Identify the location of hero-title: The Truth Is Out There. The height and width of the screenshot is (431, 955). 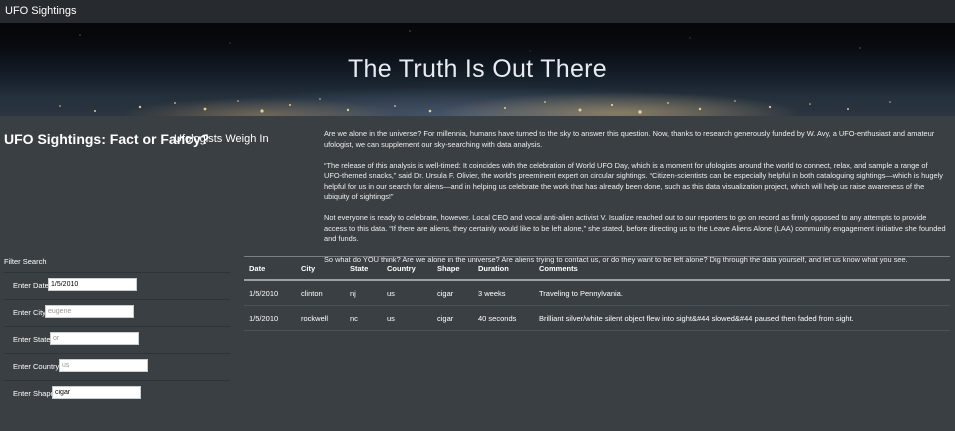
(477, 69).